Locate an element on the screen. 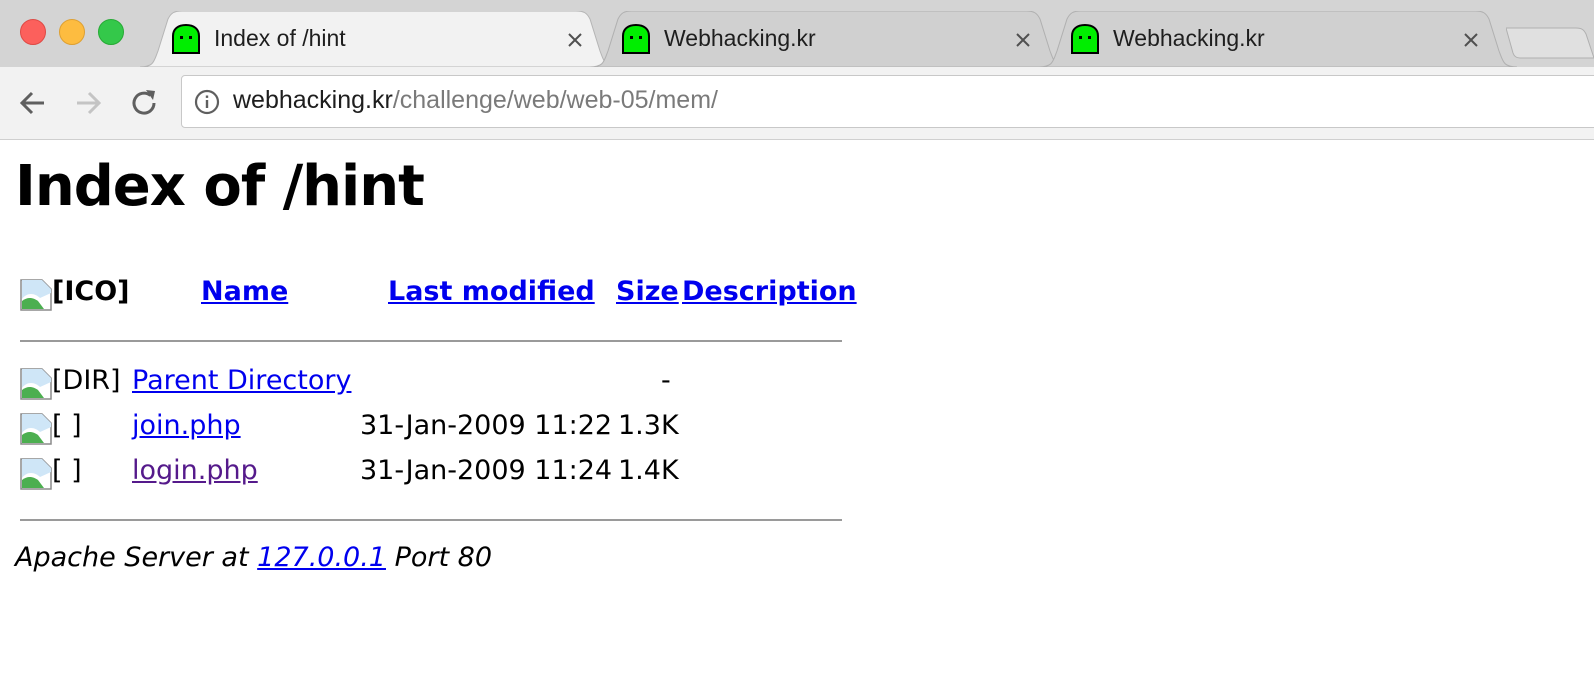  back-arrow-icon is located at coordinates (33, 103).